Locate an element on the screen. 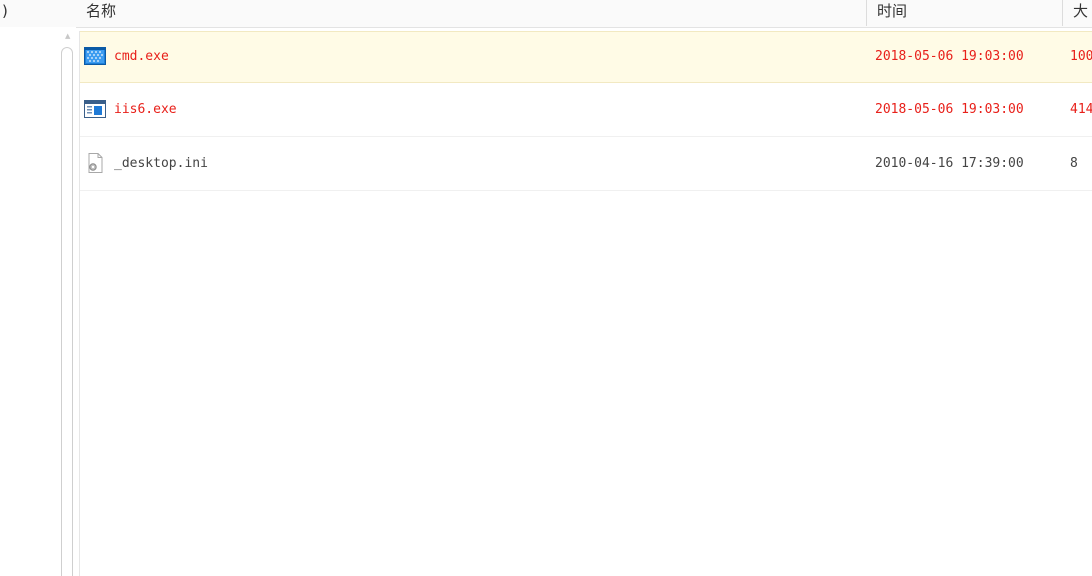 The height and width of the screenshot is (576, 1092). file-size: 8 is located at coordinates (1074, 163).